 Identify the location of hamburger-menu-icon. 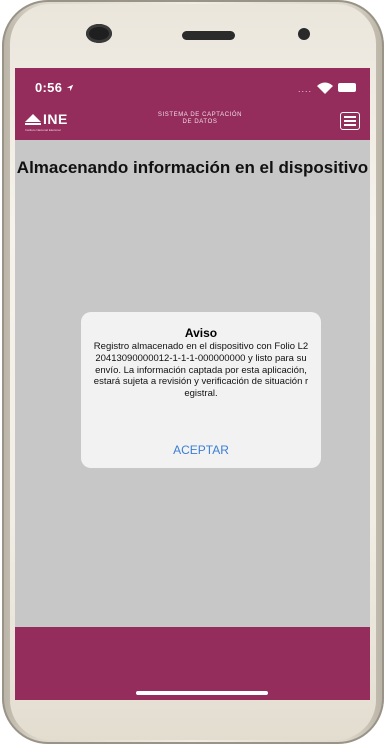
(350, 121).